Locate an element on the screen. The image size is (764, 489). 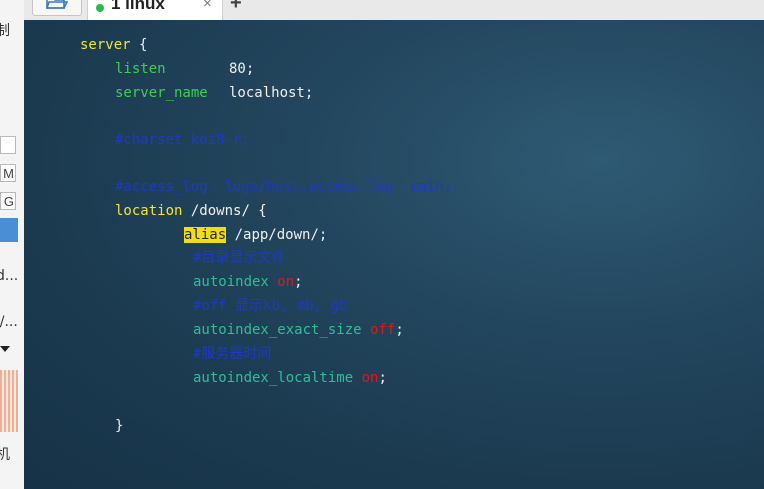
code-line-listen: listen is located at coordinates (140, 69).